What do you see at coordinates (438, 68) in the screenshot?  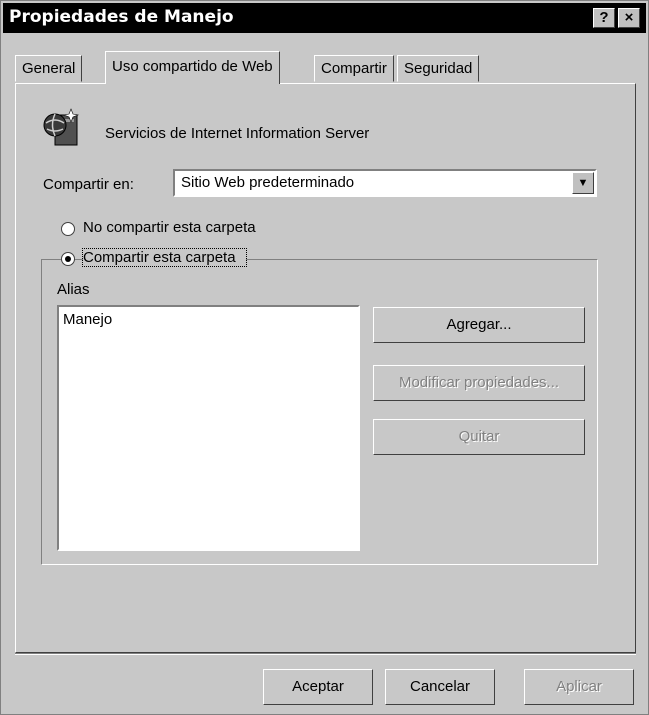 I see `tab-security: Seguridad` at bounding box center [438, 68].